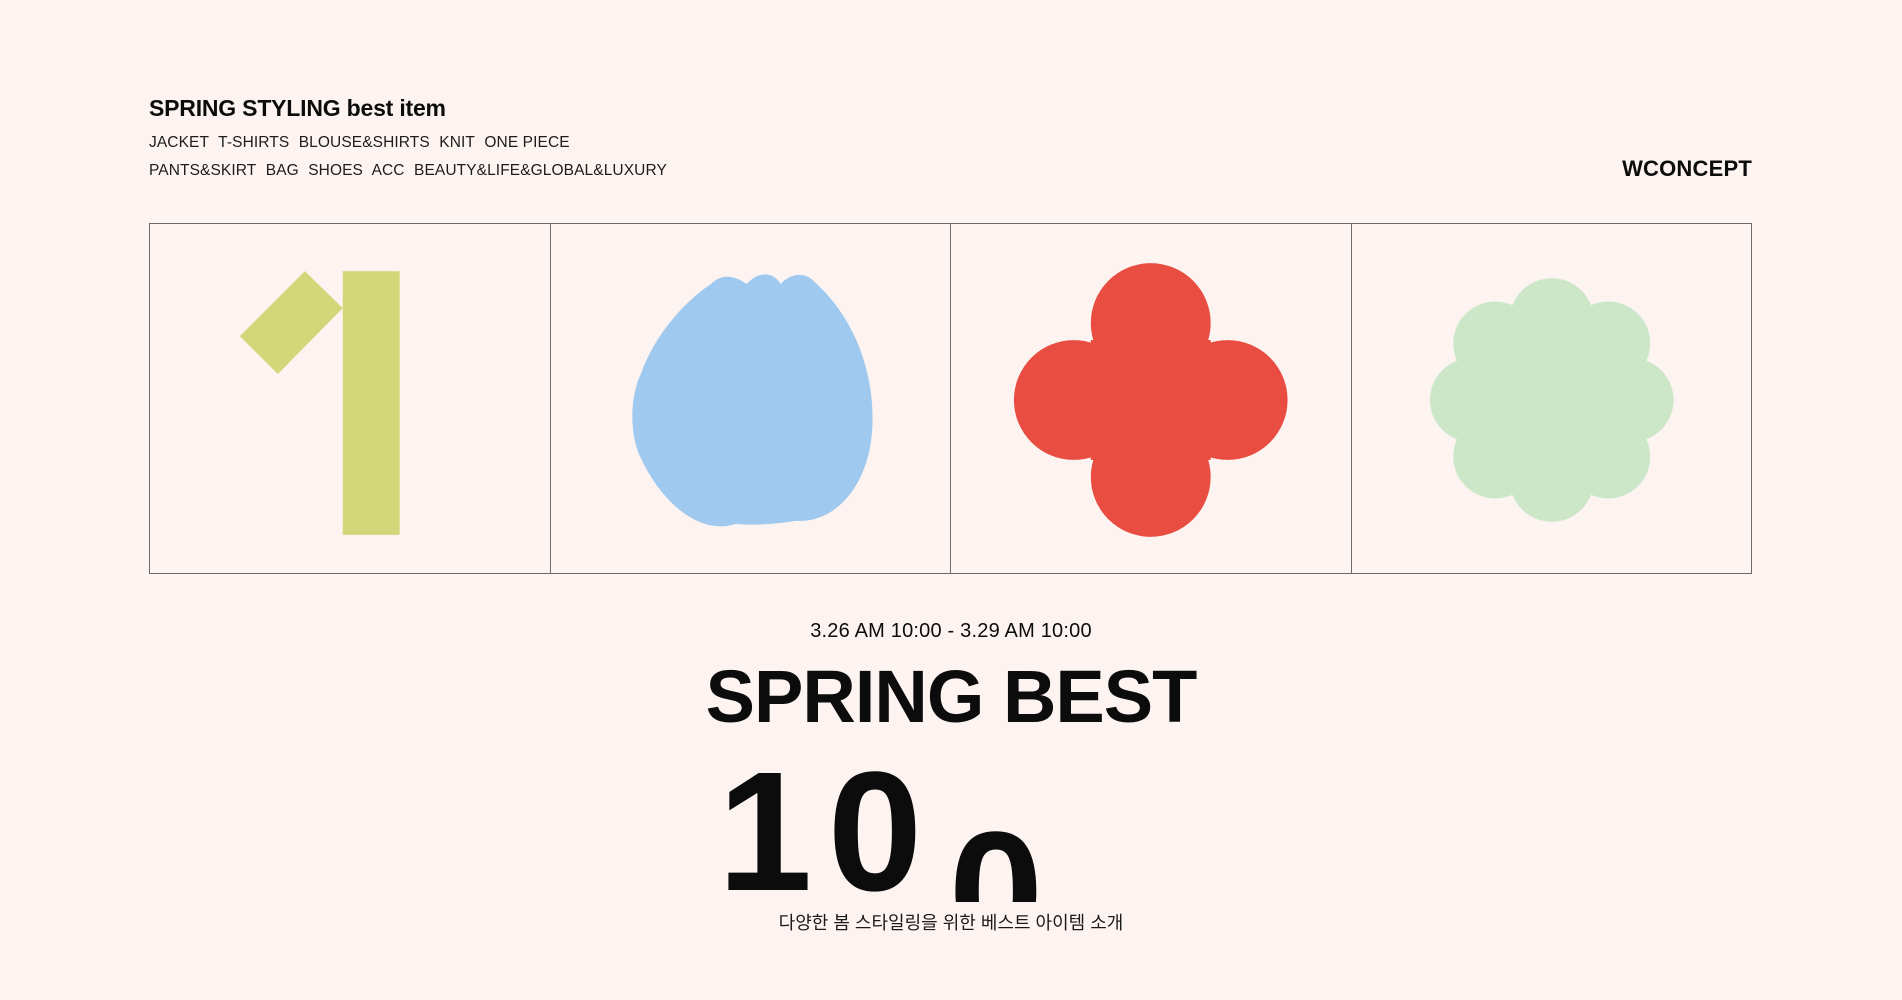 This screenshot has width=1902, height=1000. What do you see at coordinates (765, 821) in the screenshot?
I see `count-digit: 1` at bounding box center [765, 821].